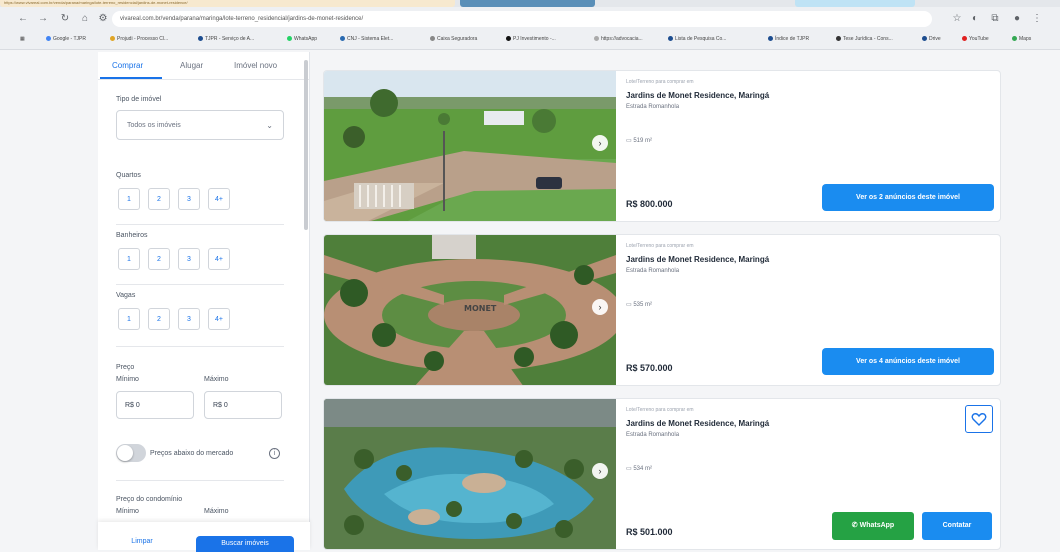 The width and height of the screenshot is (1060, 552). I want to click on price-min-input: R$ 0, so click(155, 405).